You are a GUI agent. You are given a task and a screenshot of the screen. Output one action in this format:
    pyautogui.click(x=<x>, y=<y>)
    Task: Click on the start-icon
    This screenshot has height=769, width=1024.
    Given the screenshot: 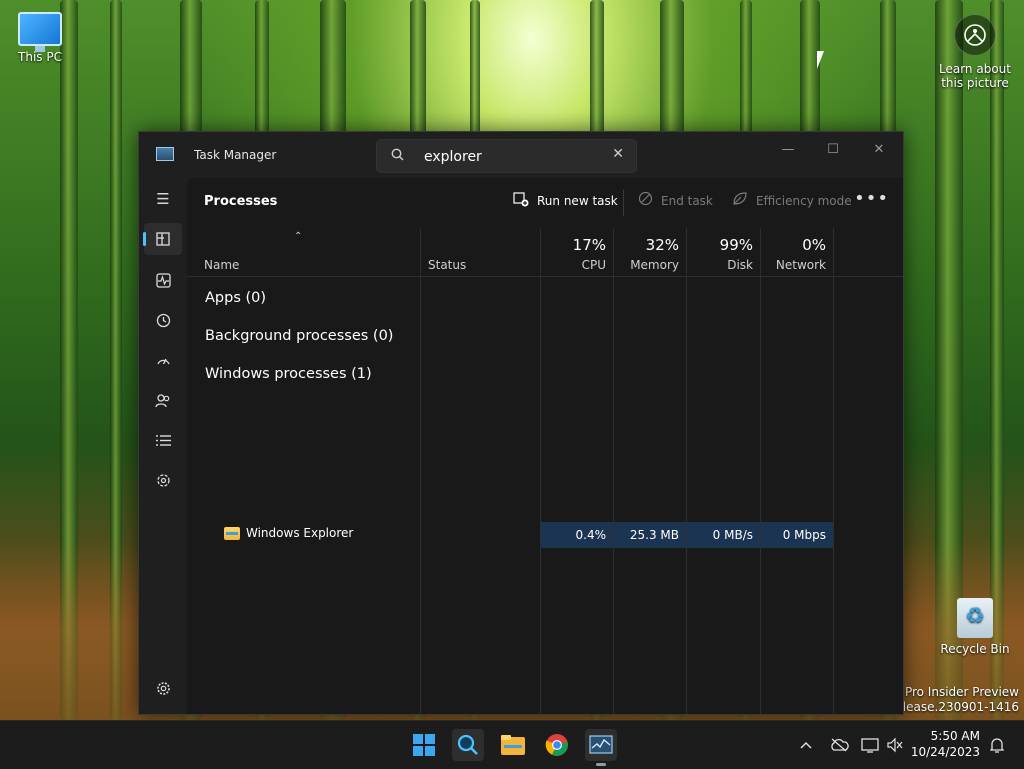 What is the action you would take?
    pyautogui.click(x=424, y=745)
    